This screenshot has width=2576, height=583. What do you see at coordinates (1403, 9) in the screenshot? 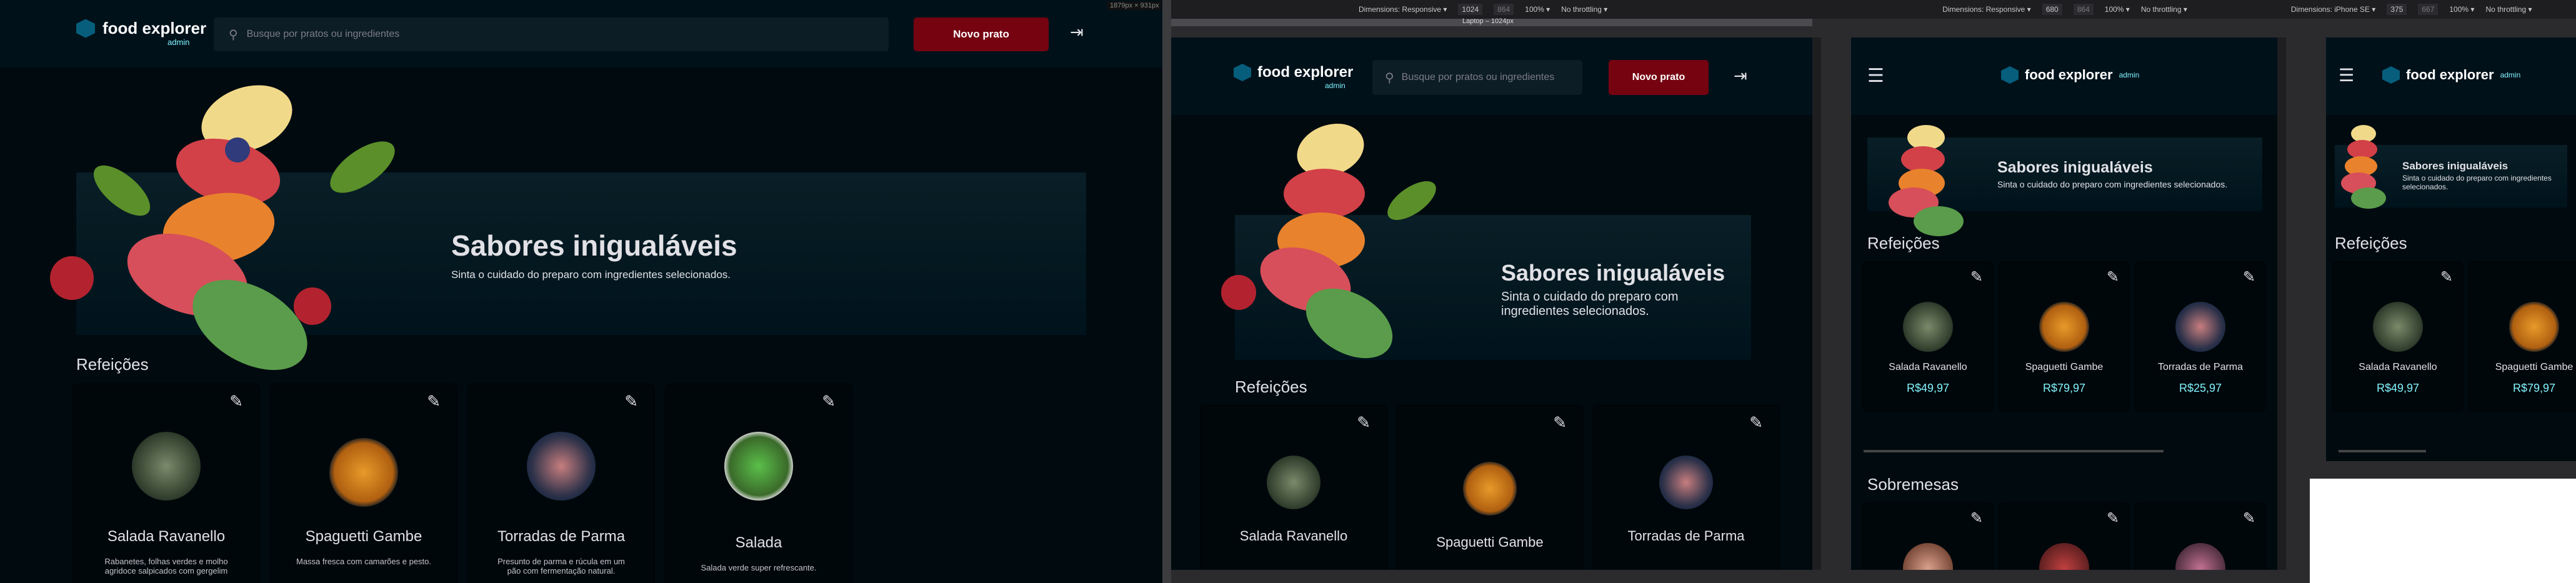
I see `p1-dimensions: Dimensions: Responsive ▾` at bounding box center [1403, 9].